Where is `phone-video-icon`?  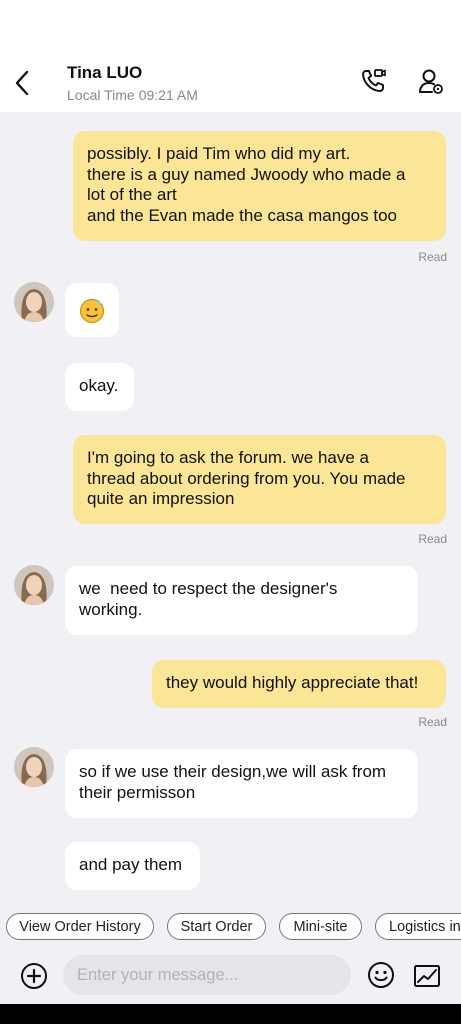
phone-video-icon is located at coordinates (374, 80).